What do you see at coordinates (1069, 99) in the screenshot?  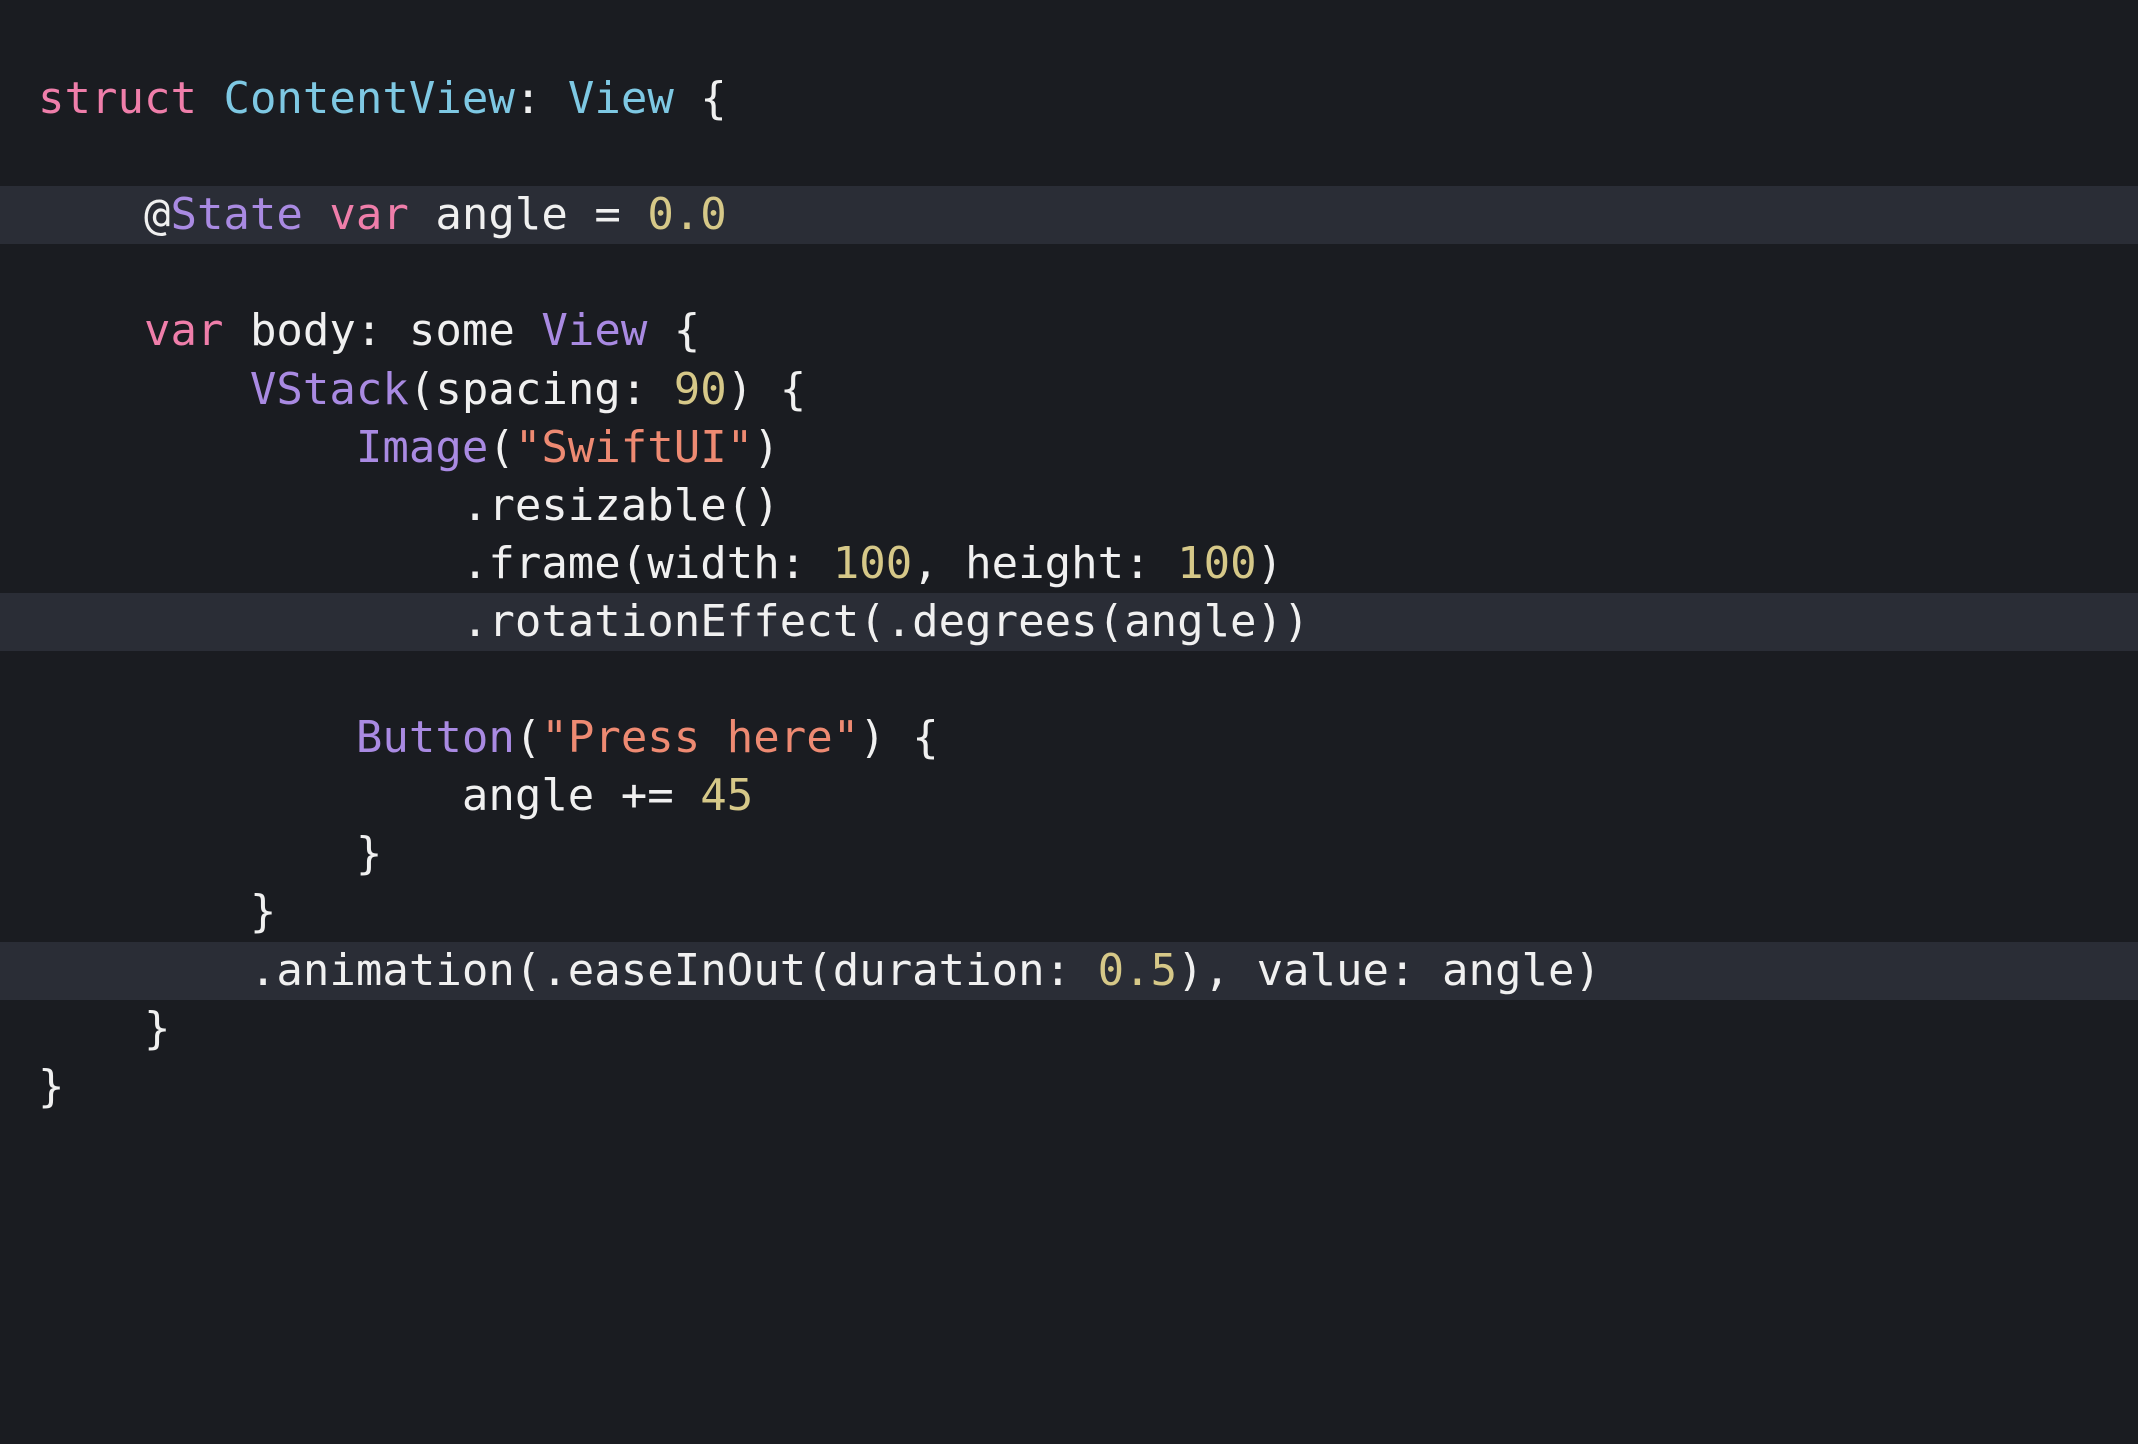 I see `code-line: struct ContentView: View {` at bounding box center [1069, 99].